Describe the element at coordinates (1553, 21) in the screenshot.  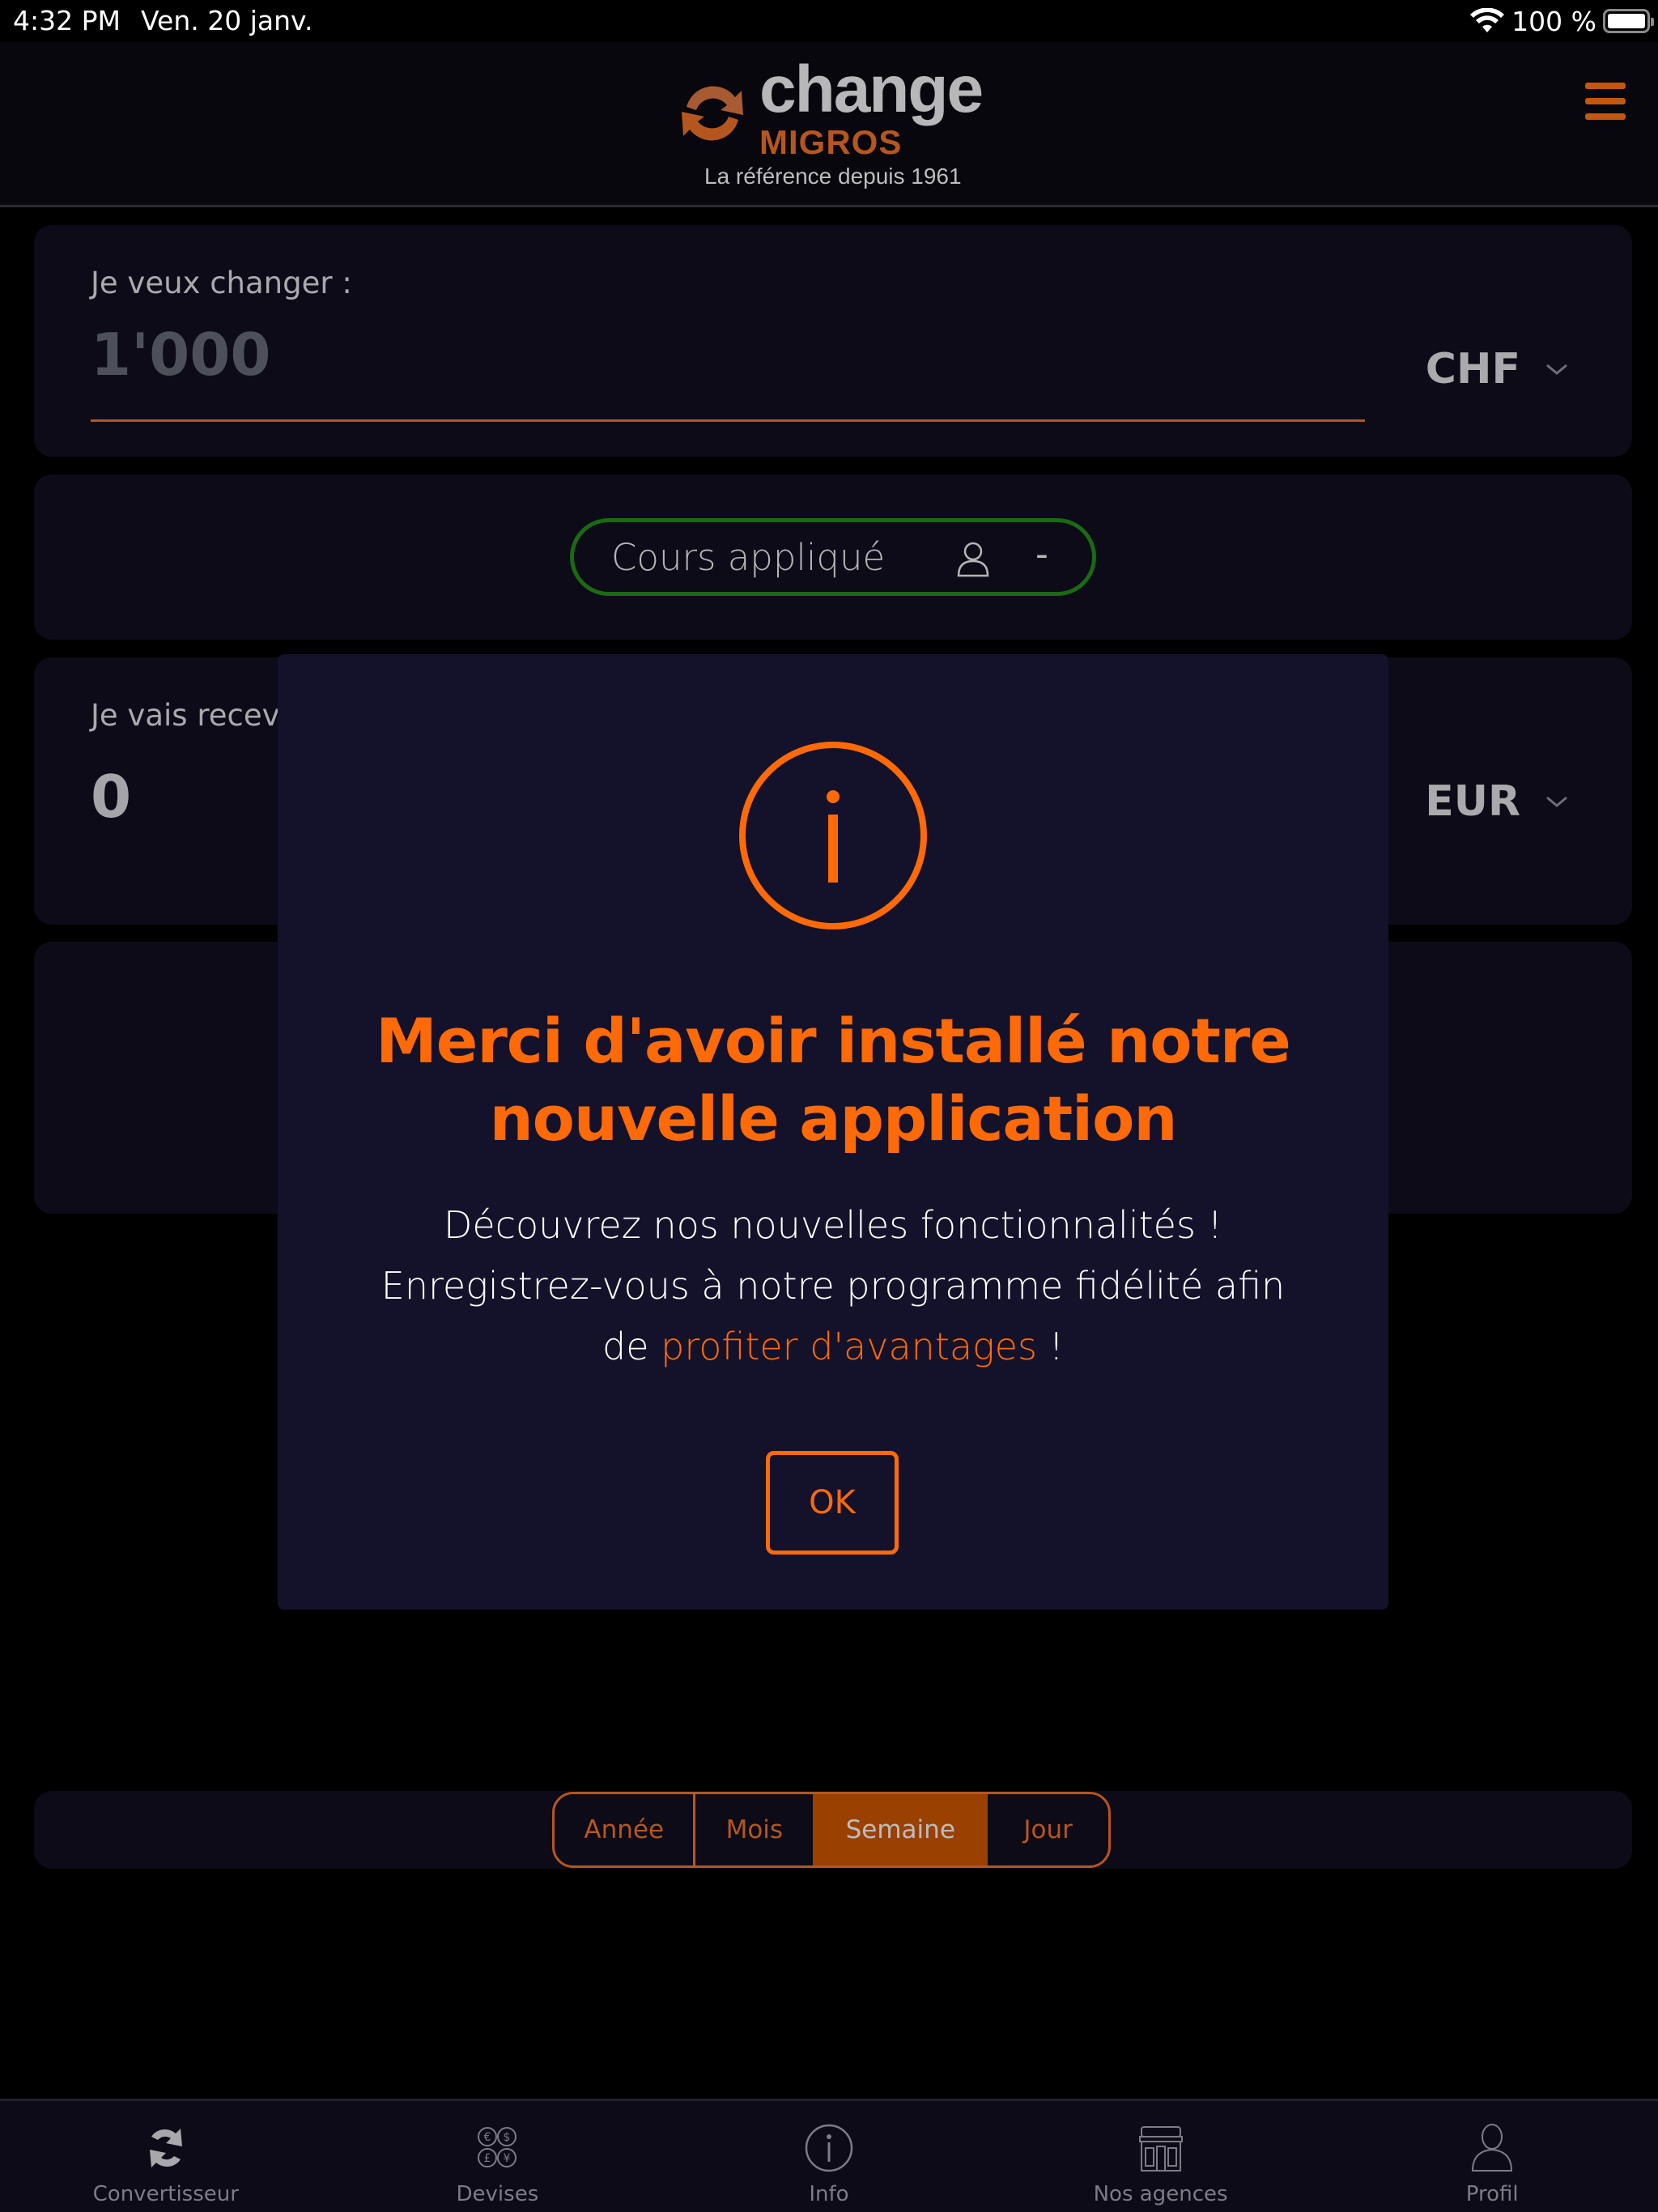
I see `battery-percent: 100 %` at that location.